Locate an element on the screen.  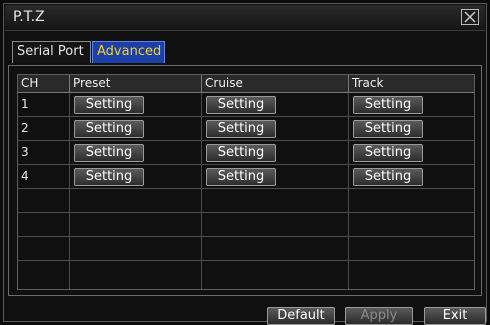
exit-button: Exit is located at coordinates (455, 316).